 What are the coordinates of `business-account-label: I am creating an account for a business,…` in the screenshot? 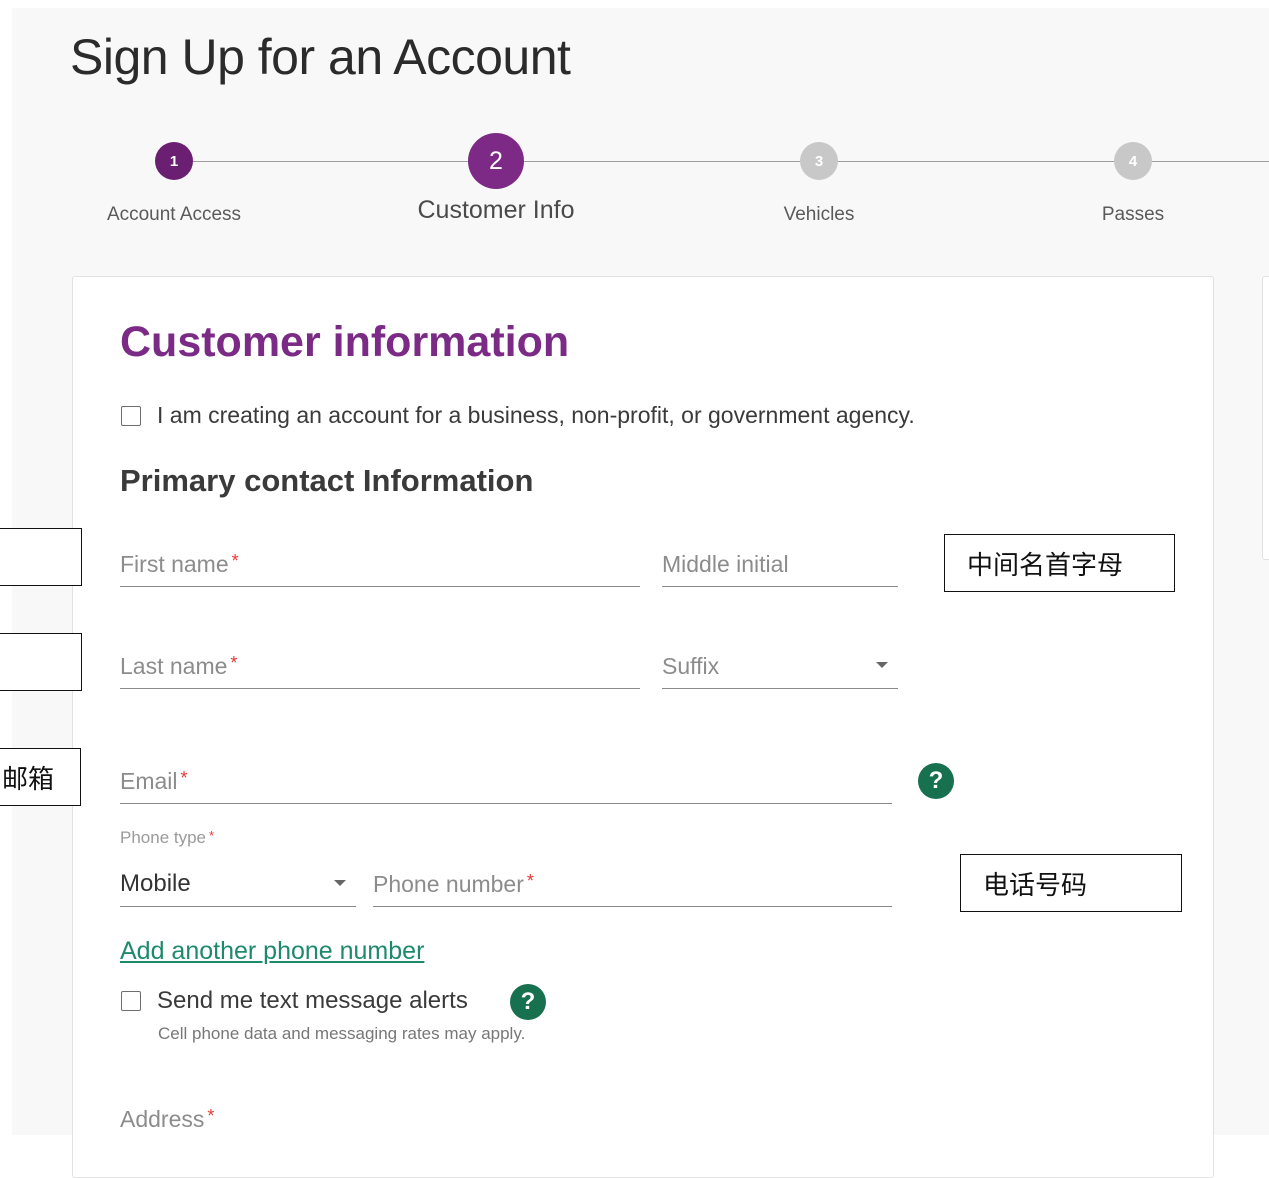 It's located at (536, 415).